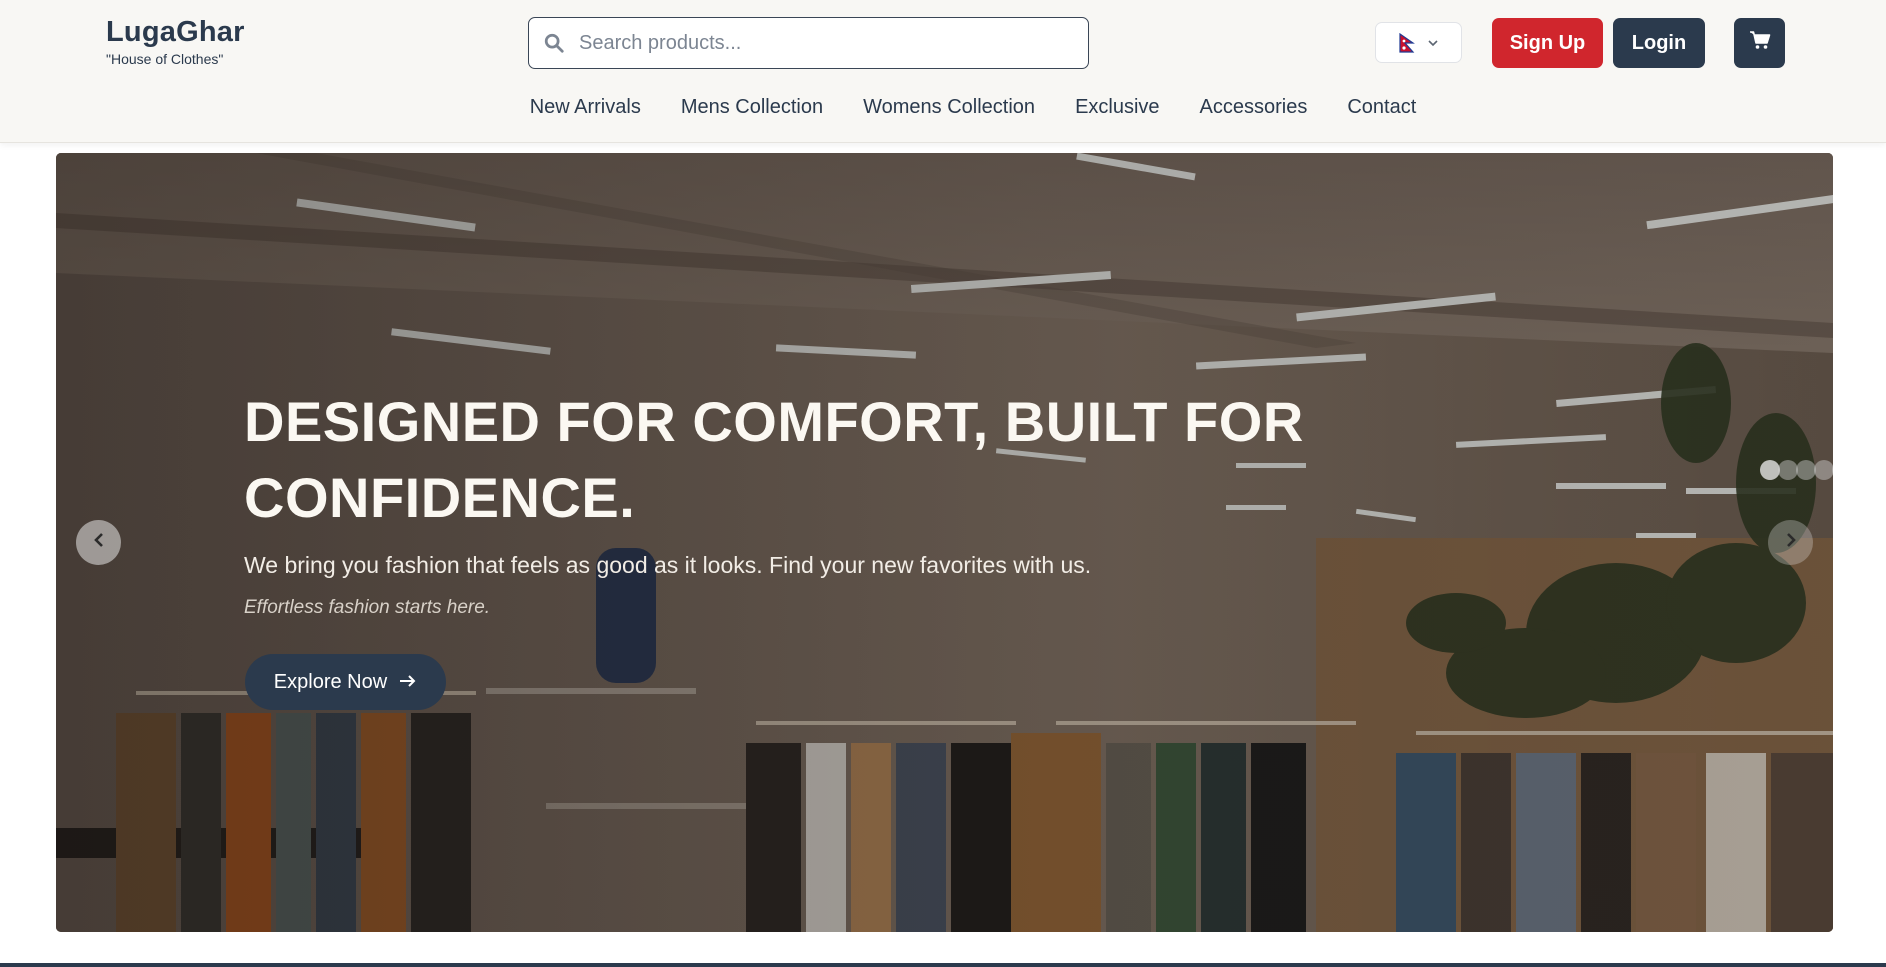 The width and height of the screenshot is (1886, 967). What do you see at coordinates (1117, 107) in the screenshot?
I see `nav-exclusive: Exclusive` at bounding box center [1117, 107].